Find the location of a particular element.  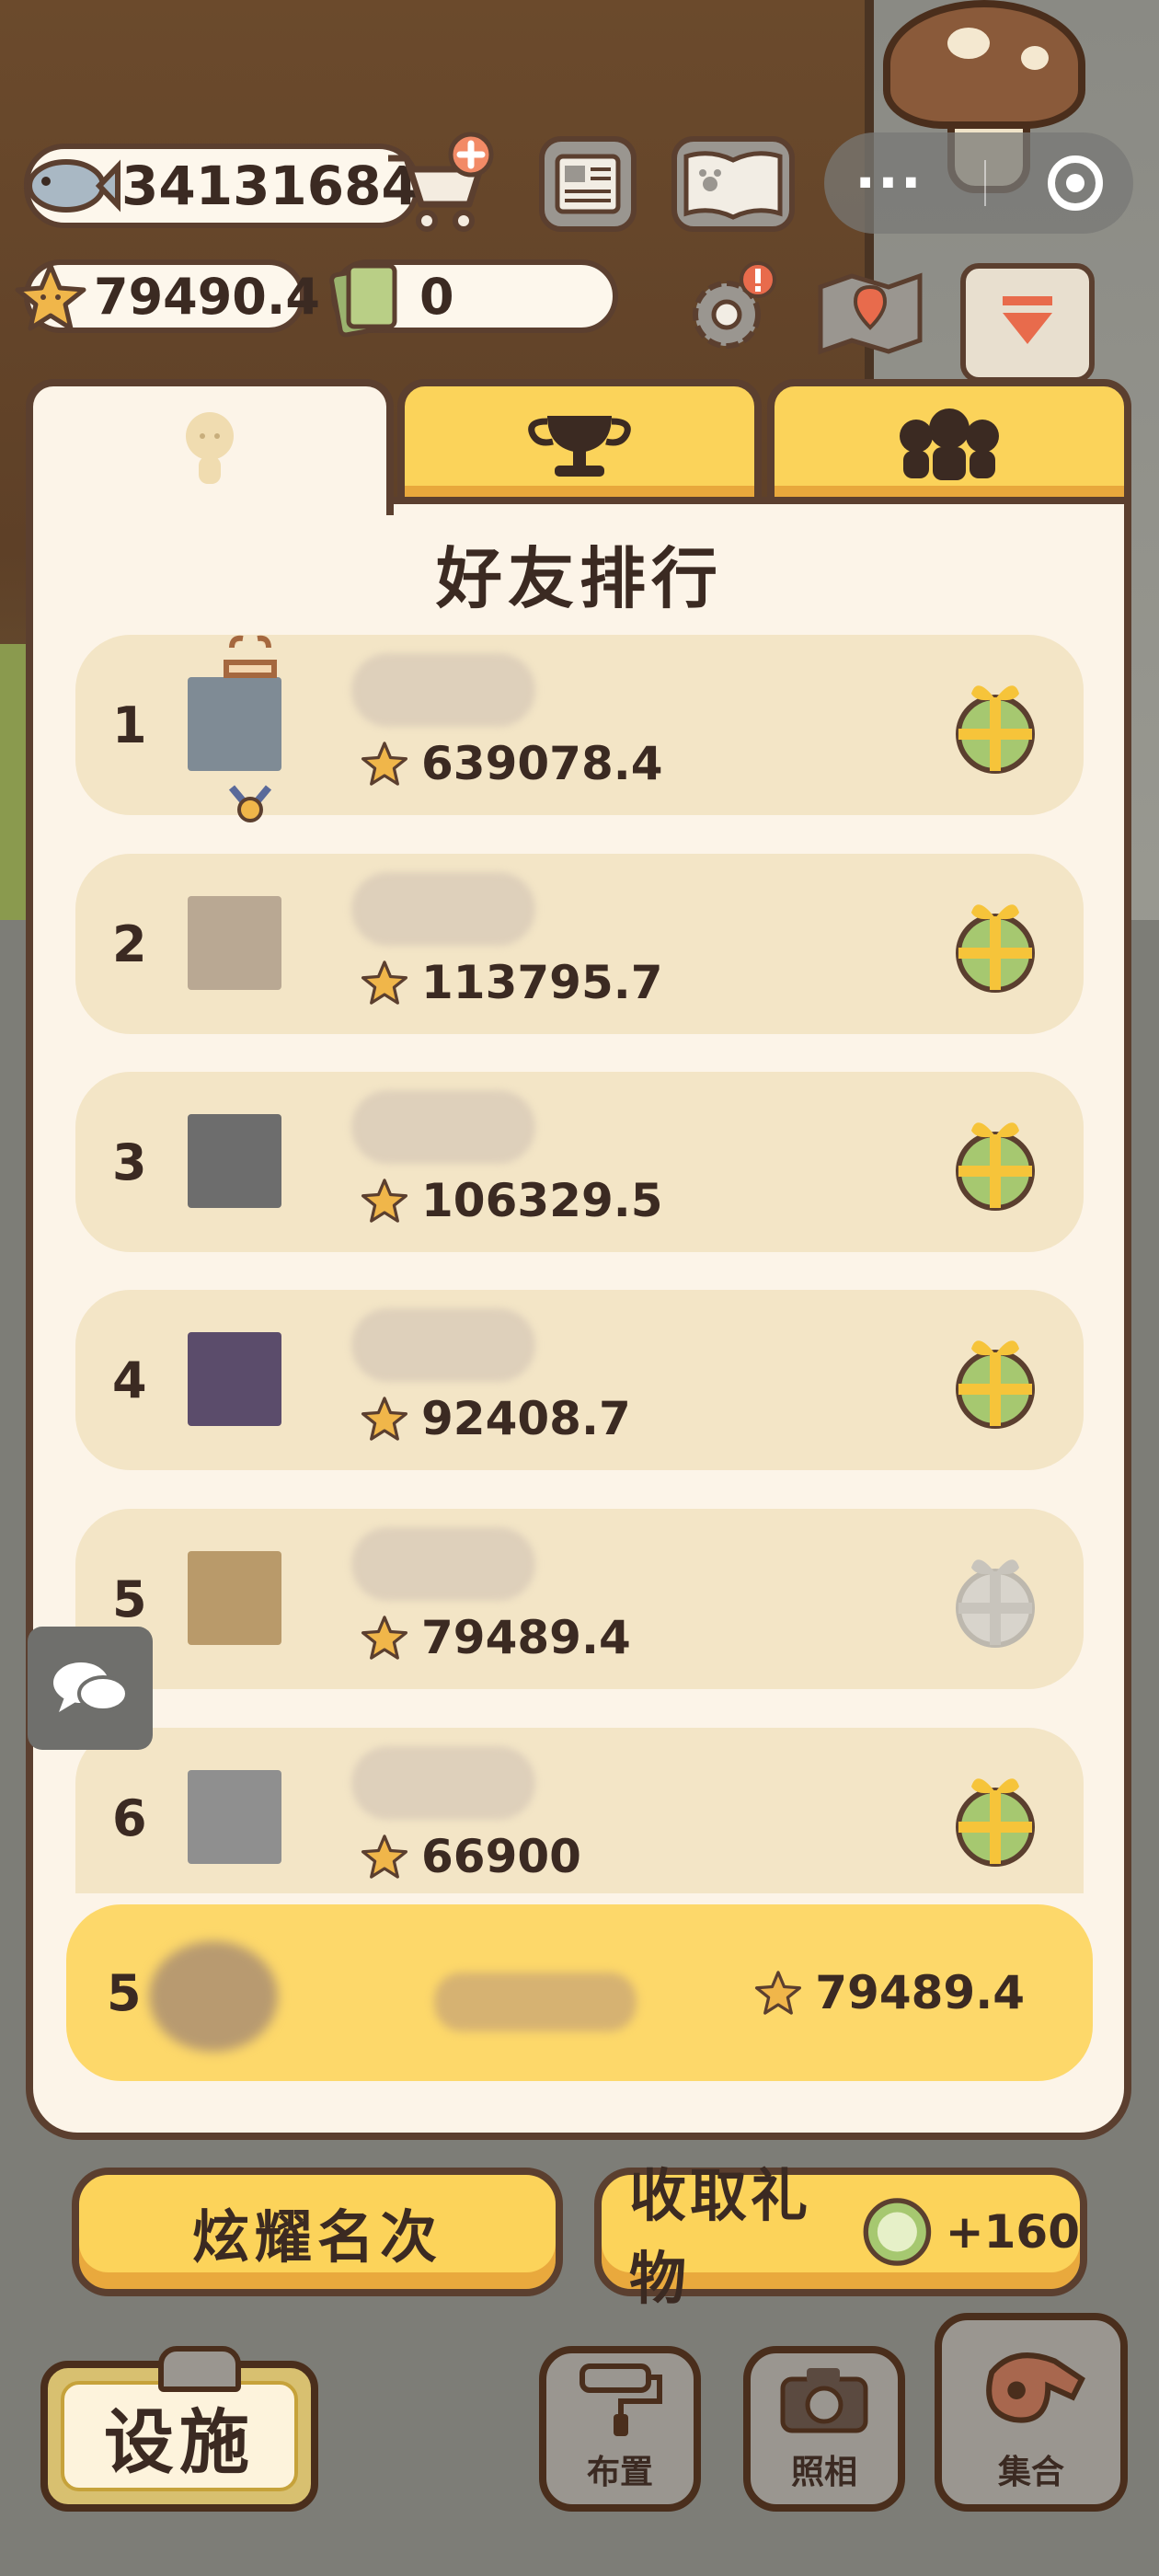

trophy-icon is located at coordinates (579, 446).